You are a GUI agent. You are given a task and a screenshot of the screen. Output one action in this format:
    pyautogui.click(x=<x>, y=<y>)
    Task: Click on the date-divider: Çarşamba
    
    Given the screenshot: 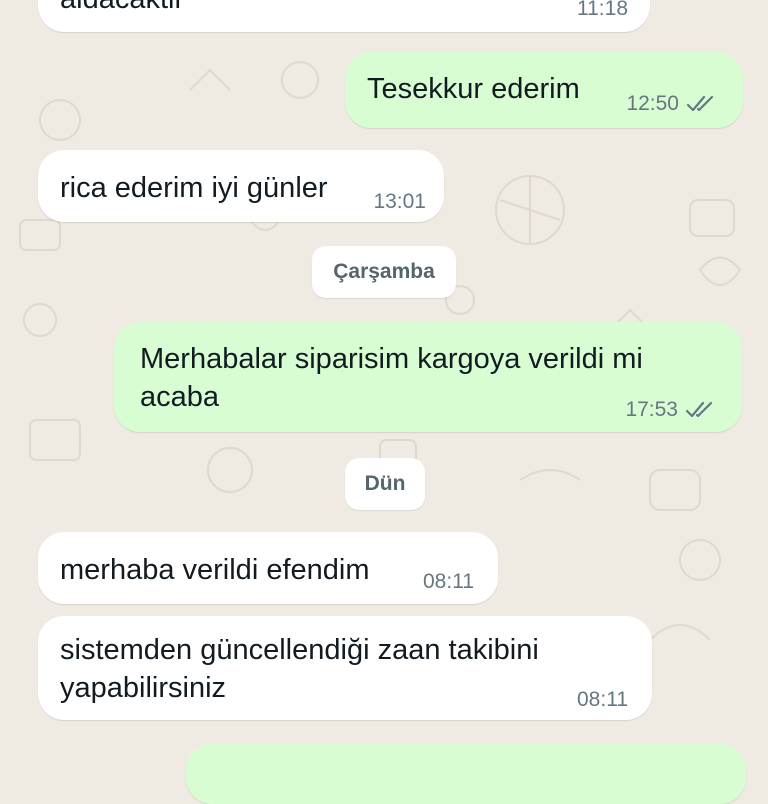 What is the action you would take?
    pyautogui.click(x=384, y=272)
    